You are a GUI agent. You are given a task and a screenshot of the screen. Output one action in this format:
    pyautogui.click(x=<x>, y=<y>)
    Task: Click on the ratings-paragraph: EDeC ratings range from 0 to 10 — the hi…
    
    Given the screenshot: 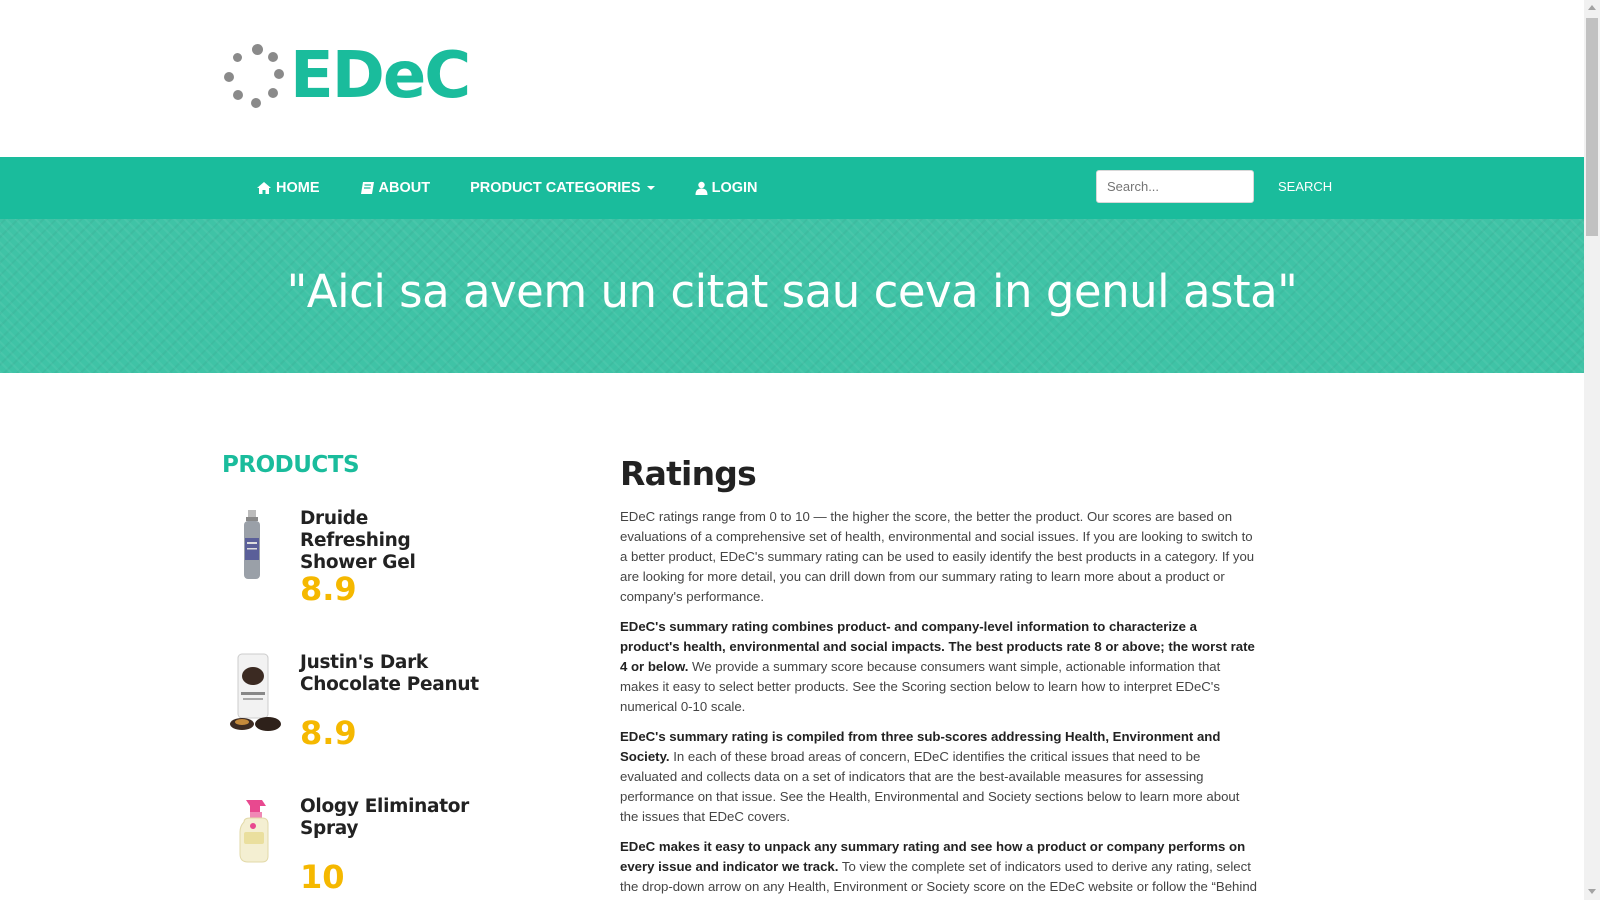 What is the action you would take?
    pyautogui.click(x=940, y=557)
    